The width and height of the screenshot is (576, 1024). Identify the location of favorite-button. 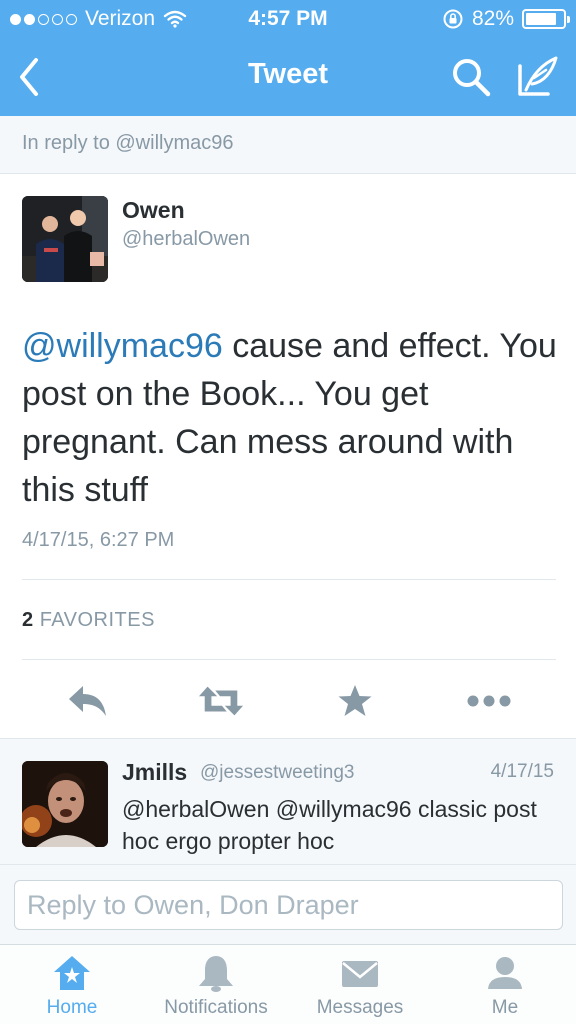
(355, 701).